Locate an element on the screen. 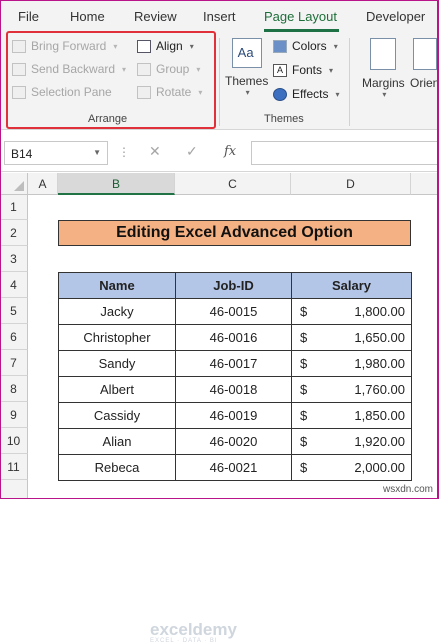 The height and width of the screenshot is (644, 439). salary-amount: 1,850.00 is located at coordinates (379, 415).